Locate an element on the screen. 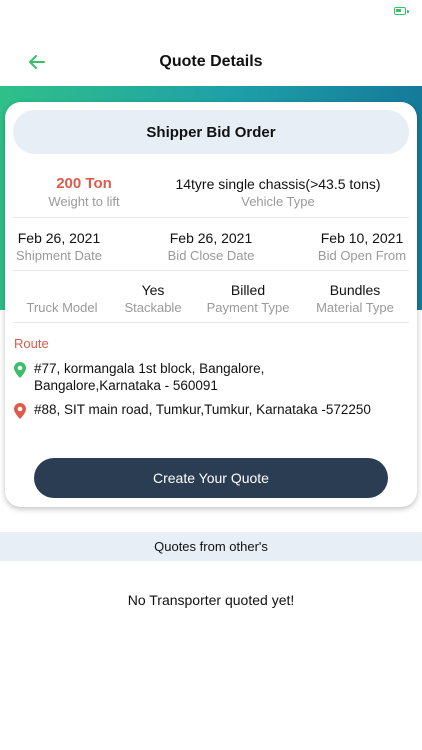 Image resolution: width=422 pixels, height=750 pixels. vehicle-type-label: Vehicle Type is located at coordinates (278, 201).